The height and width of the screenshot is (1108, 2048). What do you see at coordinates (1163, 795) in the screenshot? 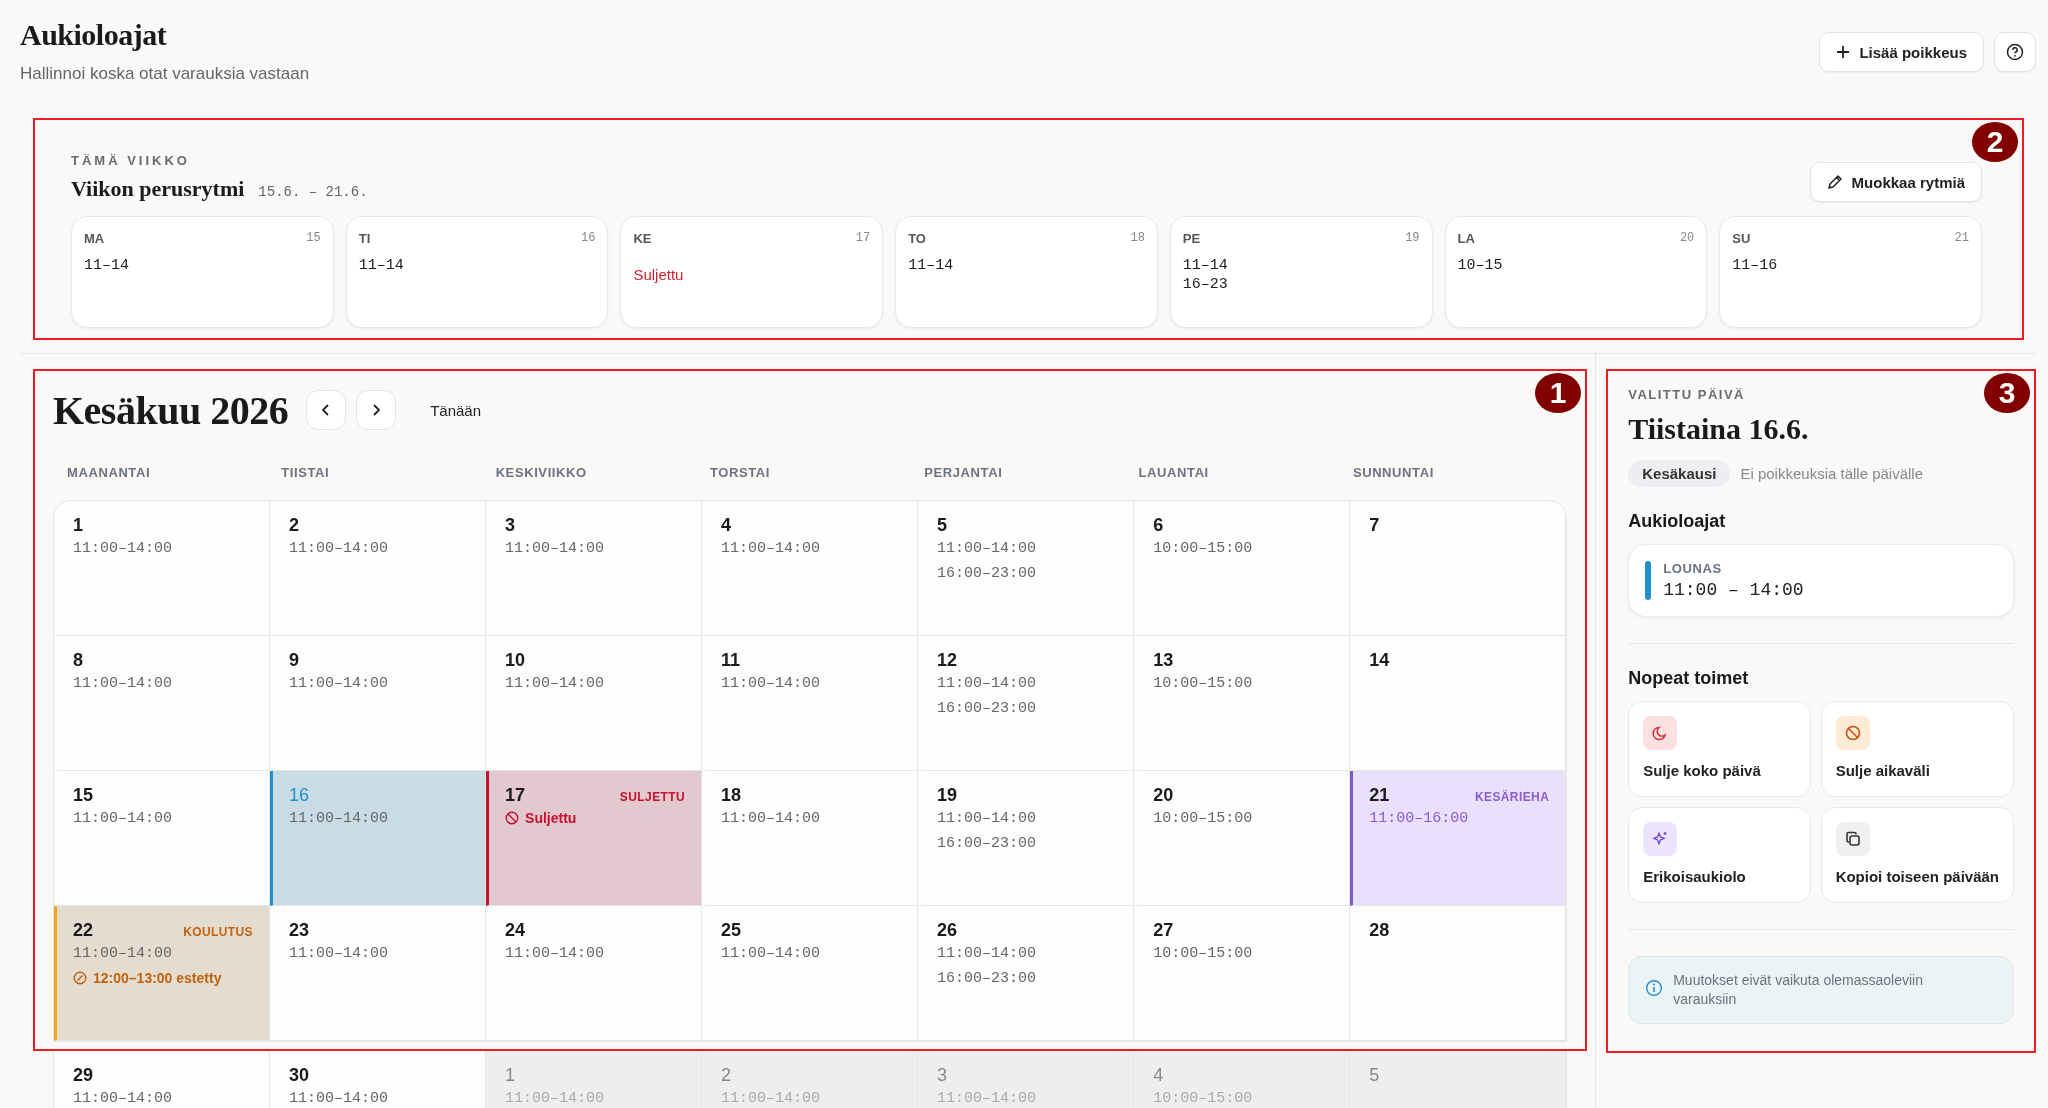
I see `day-number: 20` at bounding box center [1163, 795].